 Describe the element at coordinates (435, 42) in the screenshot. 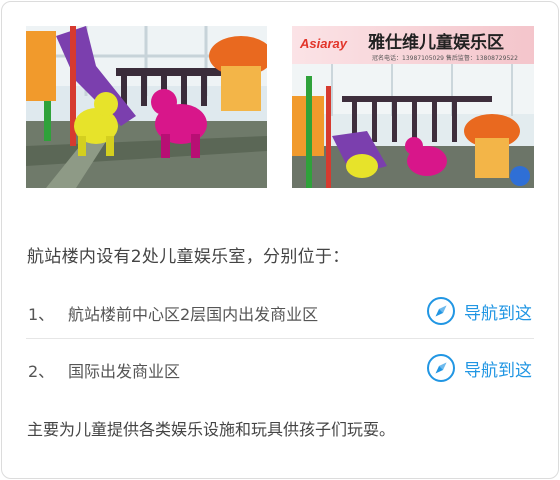

I see `sign-title: 雅仕维儿童娱乐区` at that location.